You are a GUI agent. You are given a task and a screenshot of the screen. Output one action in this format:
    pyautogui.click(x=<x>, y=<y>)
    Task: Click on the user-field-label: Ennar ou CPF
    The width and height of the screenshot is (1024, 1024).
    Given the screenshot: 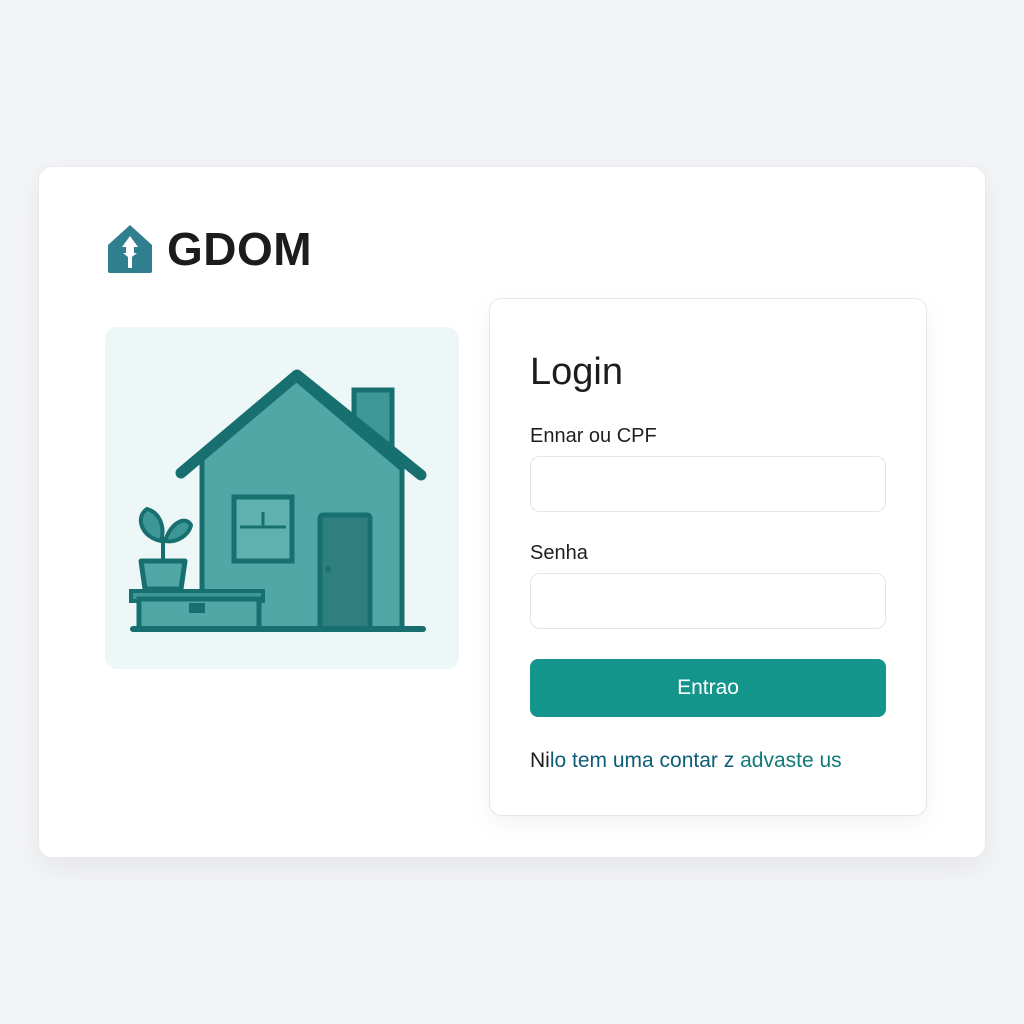 What is the action you would take?
    pyautogui.click(x=593, y=436)
    